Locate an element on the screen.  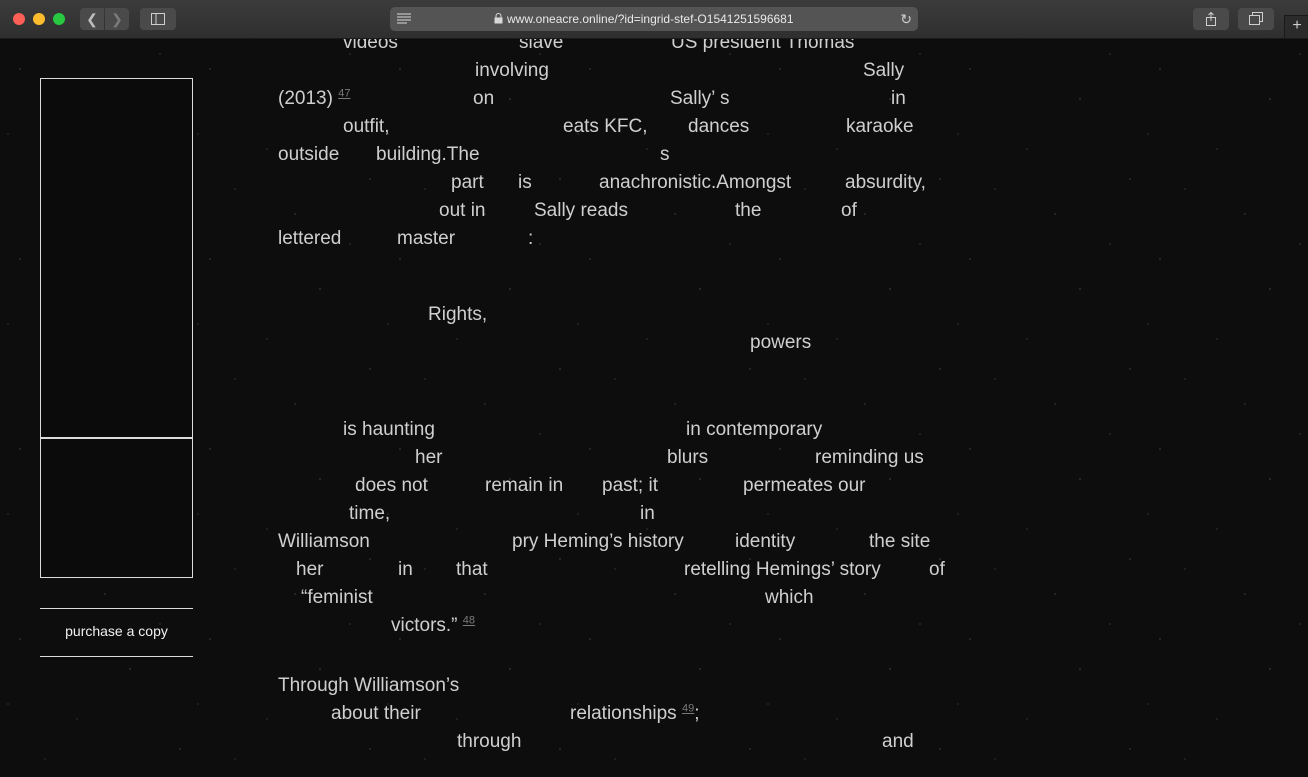
chevron-right-icon: ❯ is located at coordinates (117, 19).